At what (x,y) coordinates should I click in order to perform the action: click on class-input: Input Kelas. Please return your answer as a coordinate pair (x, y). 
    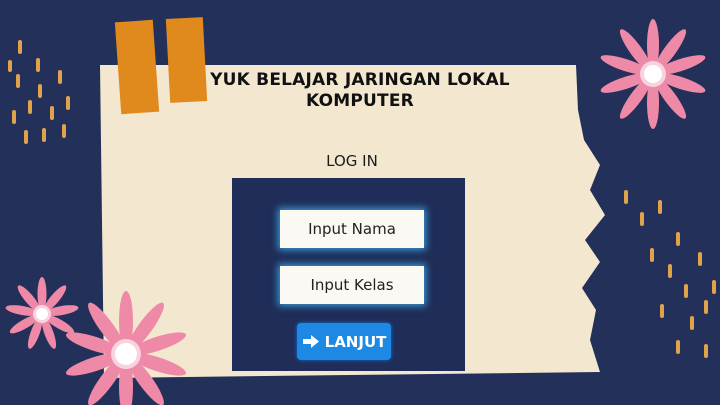
    Looking at the image, I should click on (352, 285).